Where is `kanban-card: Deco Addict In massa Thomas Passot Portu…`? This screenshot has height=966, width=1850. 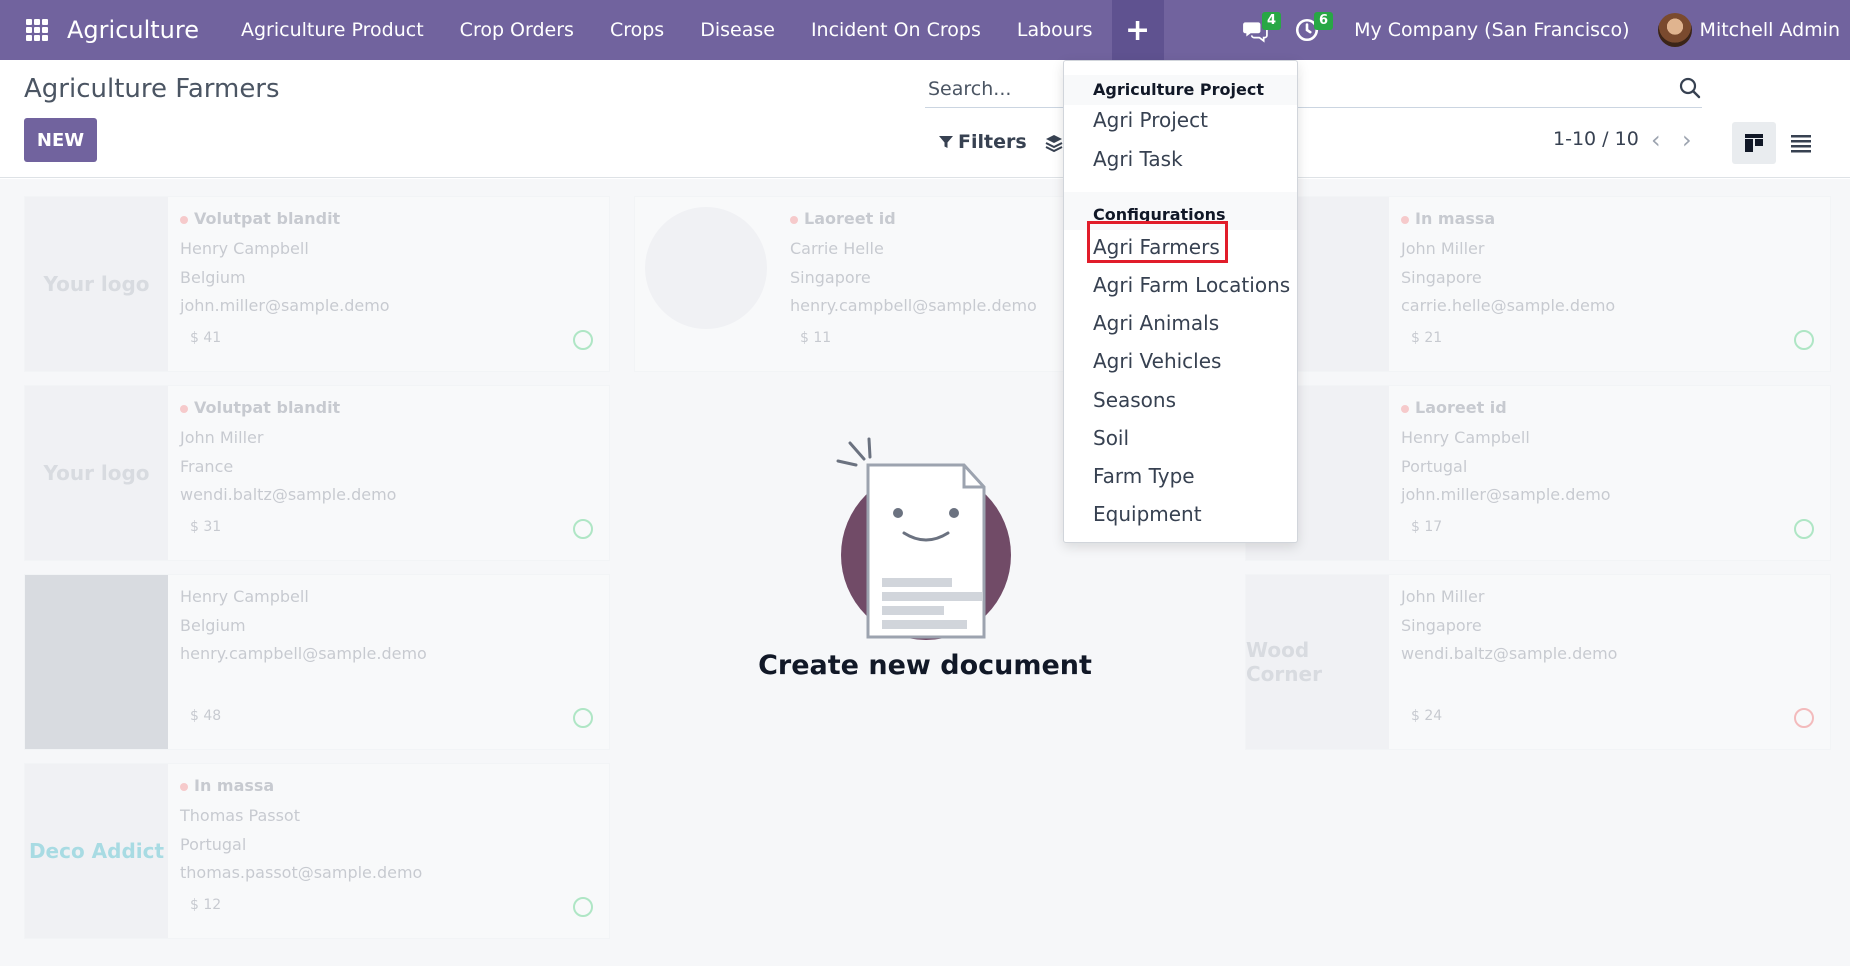 kanban-card: Deco Addict In massa Thomas Passot Portu… is located at coordinates (317, 851).